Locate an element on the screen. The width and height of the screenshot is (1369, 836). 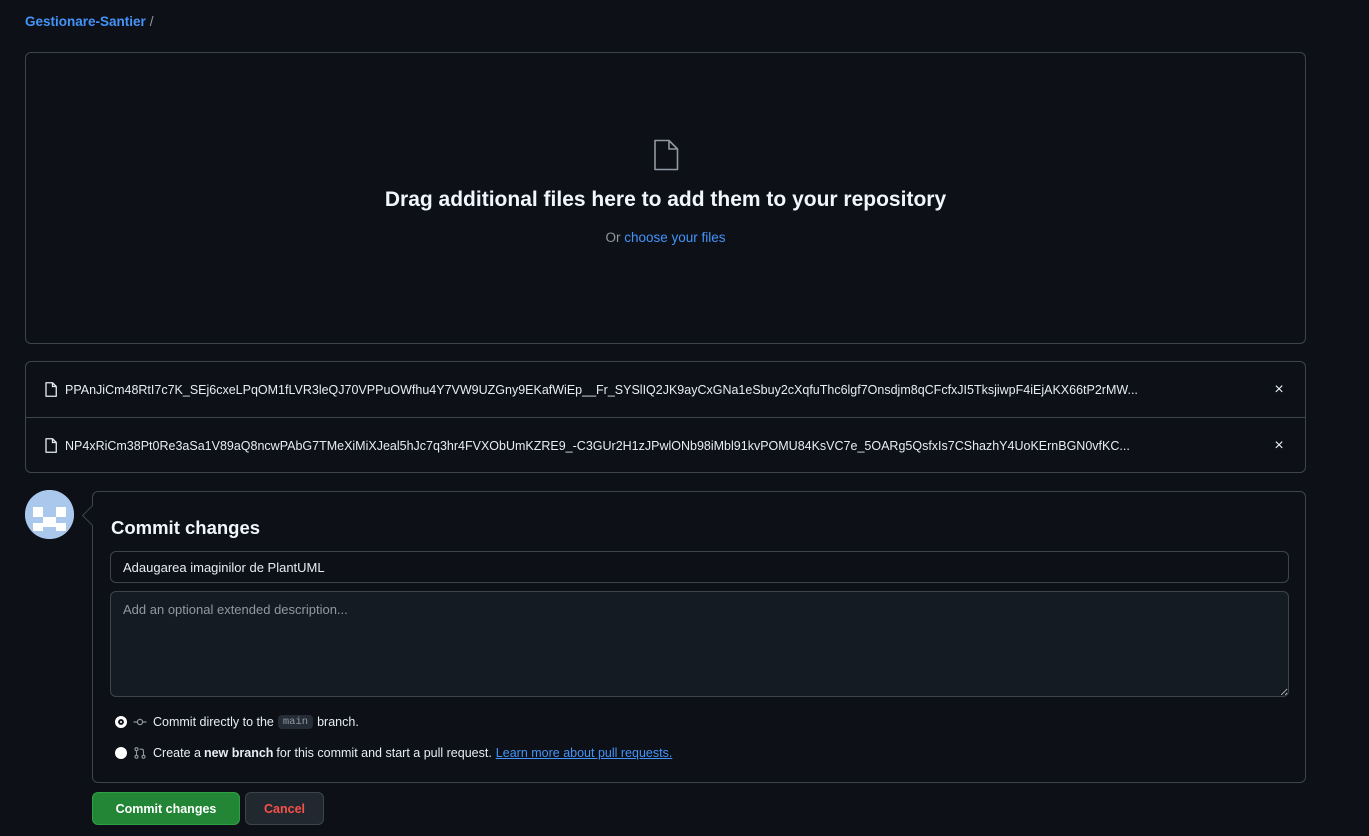
dropzone-subtext: Or choose your files is located at coordinates (665, 237).